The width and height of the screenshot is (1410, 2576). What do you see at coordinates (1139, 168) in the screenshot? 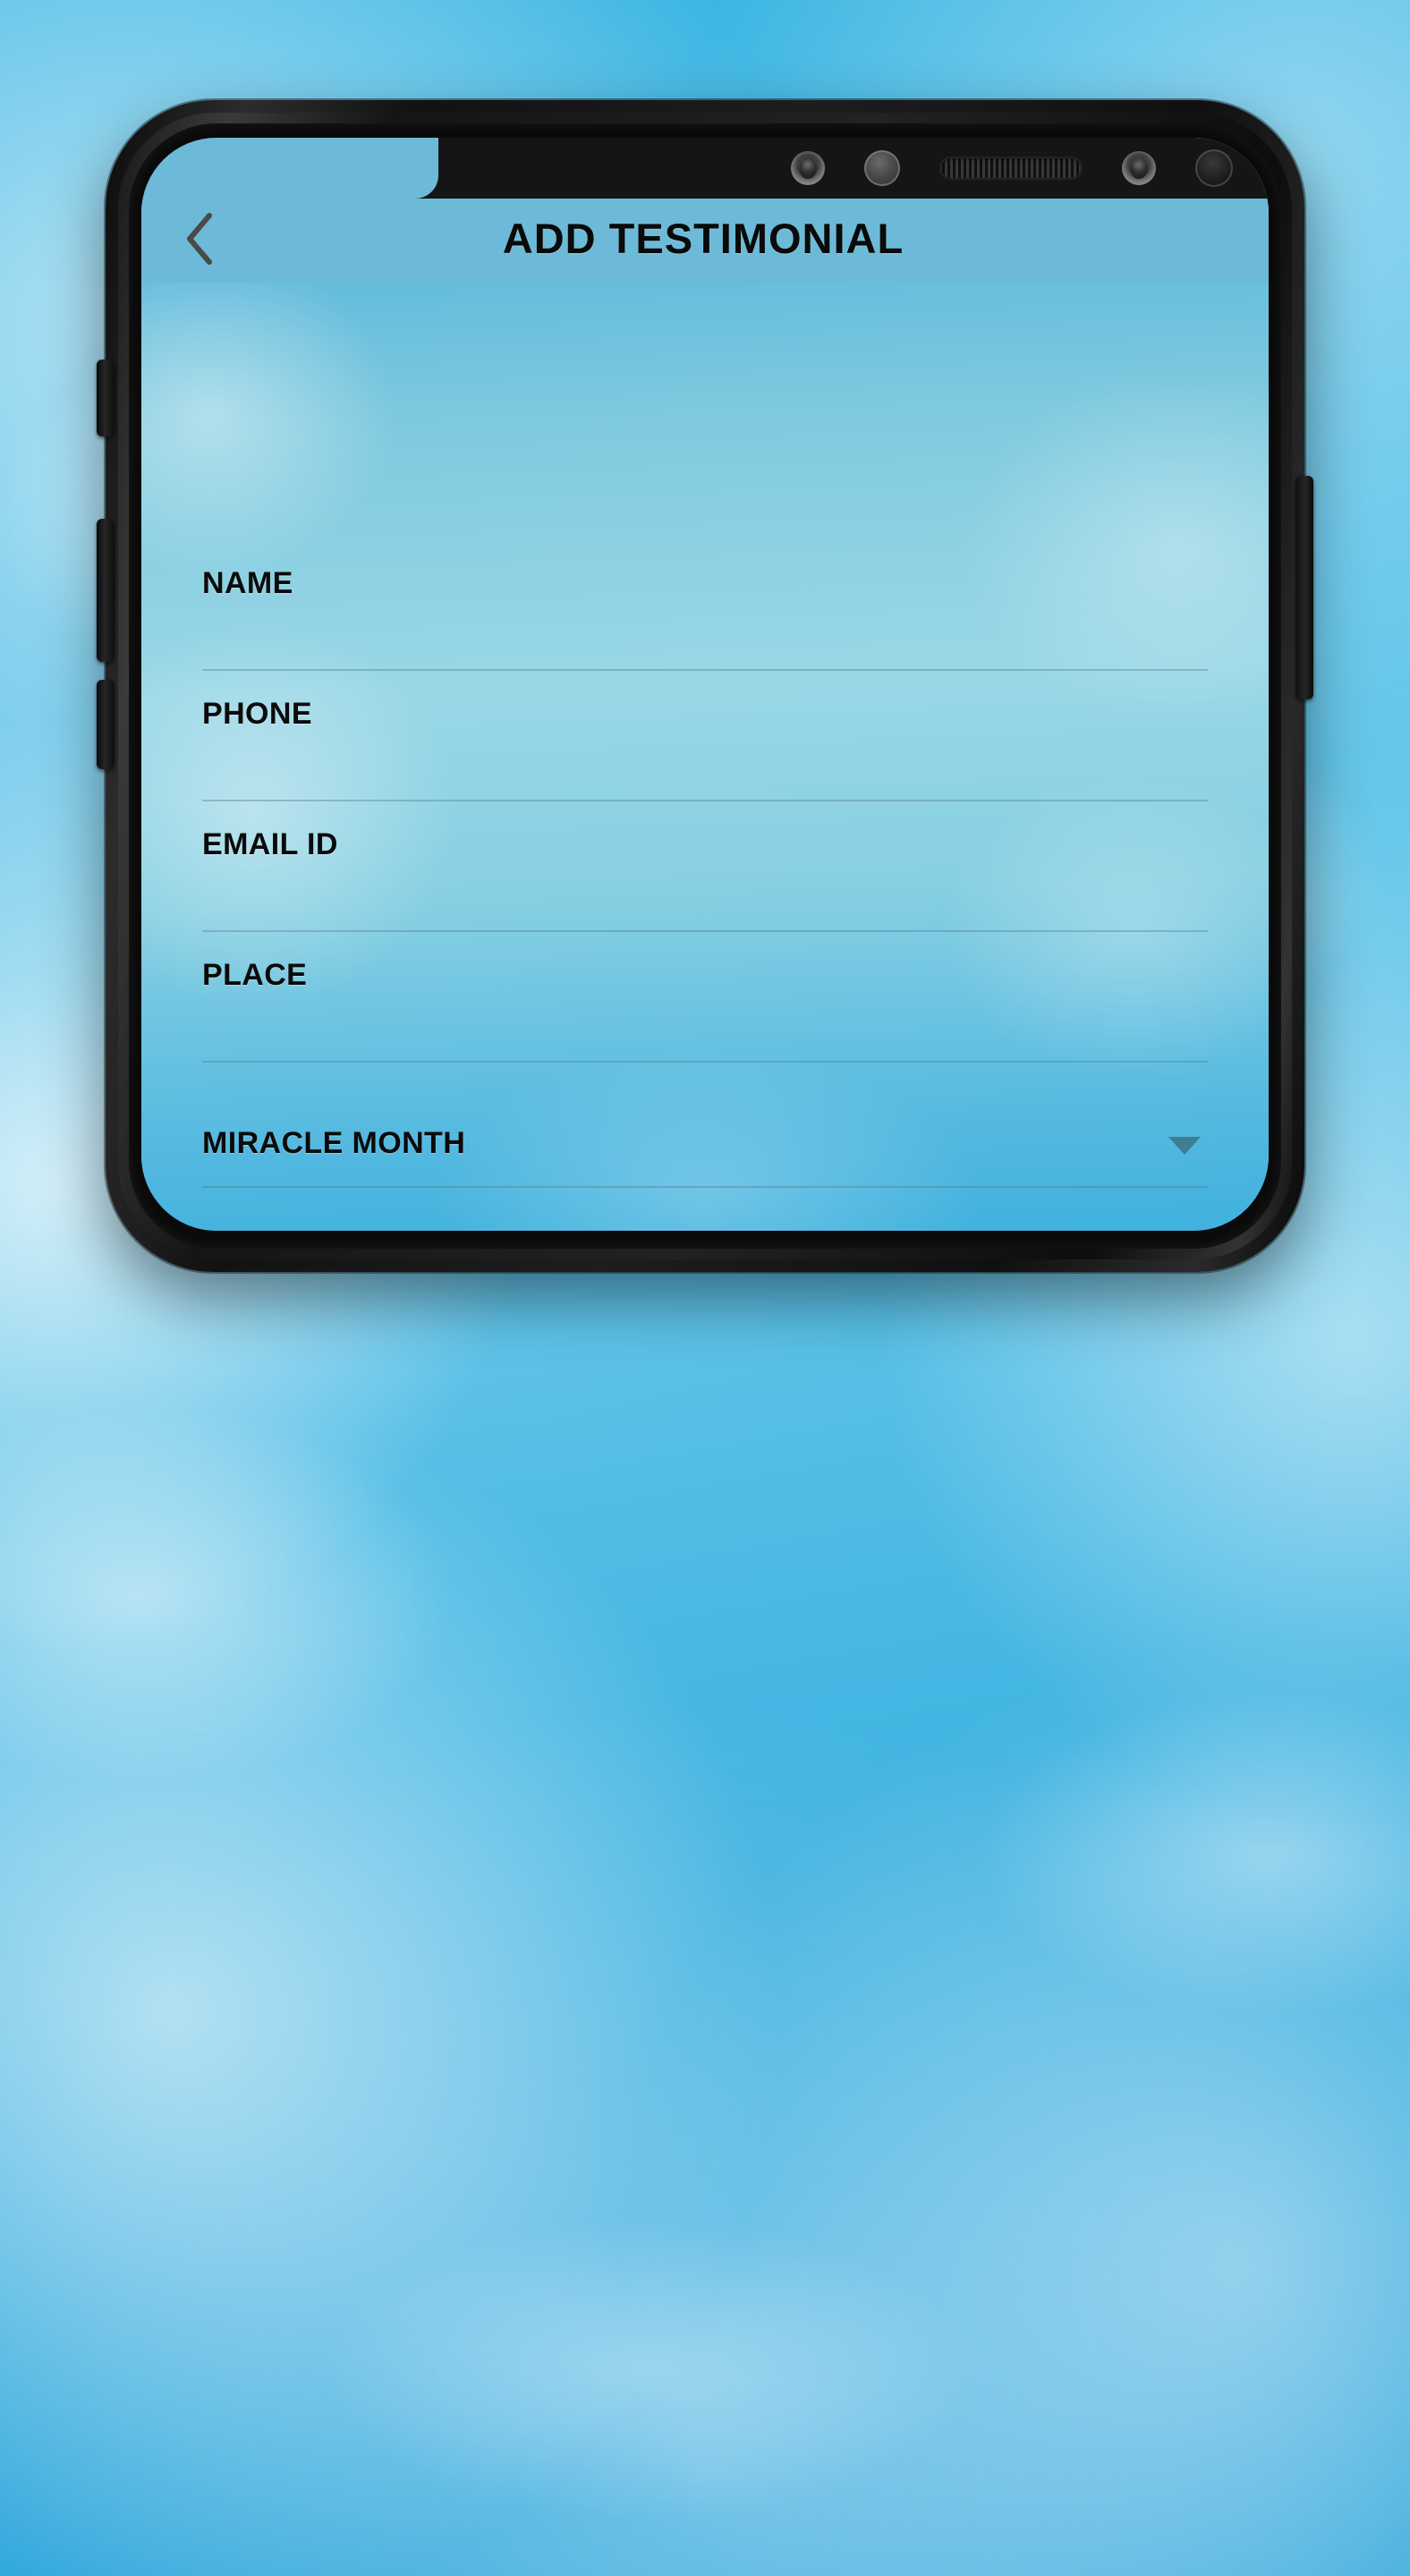
I see `front-camera-2-icon` at bounding box center [1139, 168].